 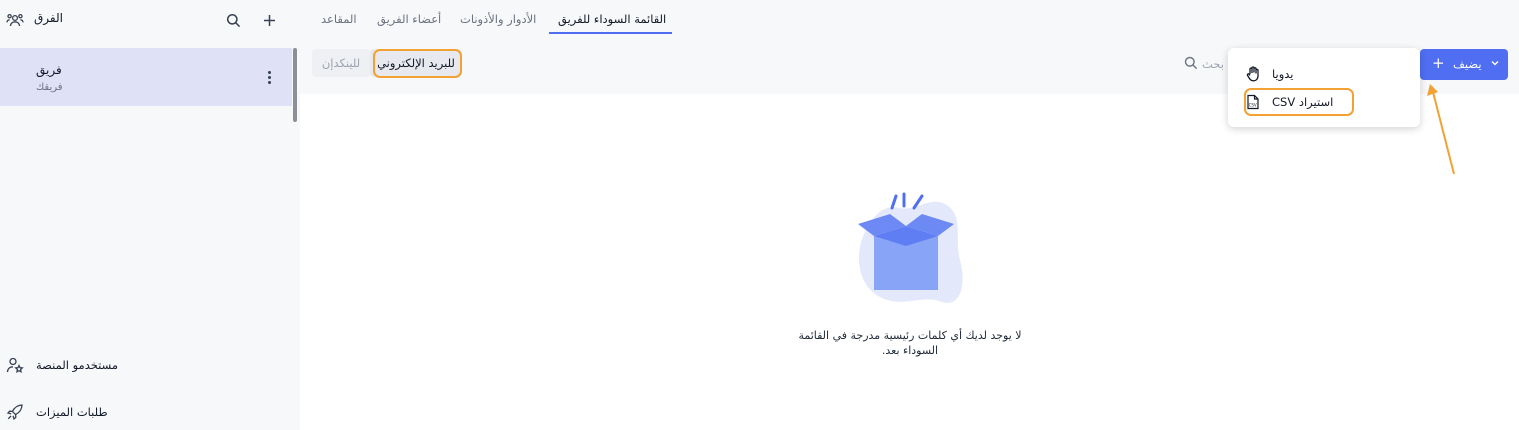 I want to click on menu-item-import-csv: CSV CSV استيراد, so click(x=1326, y=102).